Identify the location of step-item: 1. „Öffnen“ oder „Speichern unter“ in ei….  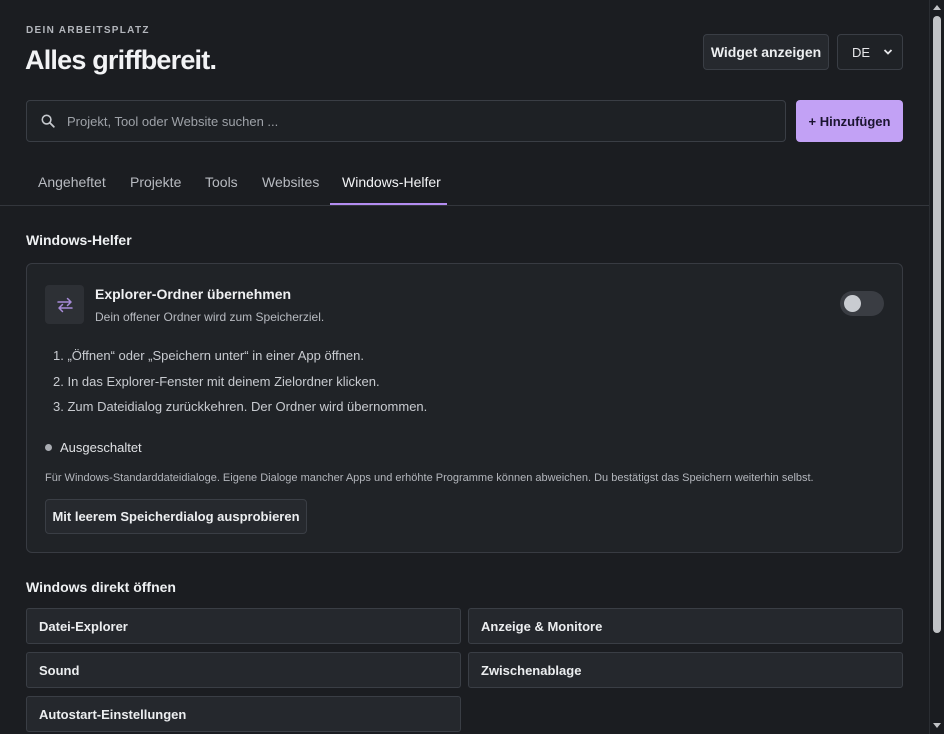
(208, 355).